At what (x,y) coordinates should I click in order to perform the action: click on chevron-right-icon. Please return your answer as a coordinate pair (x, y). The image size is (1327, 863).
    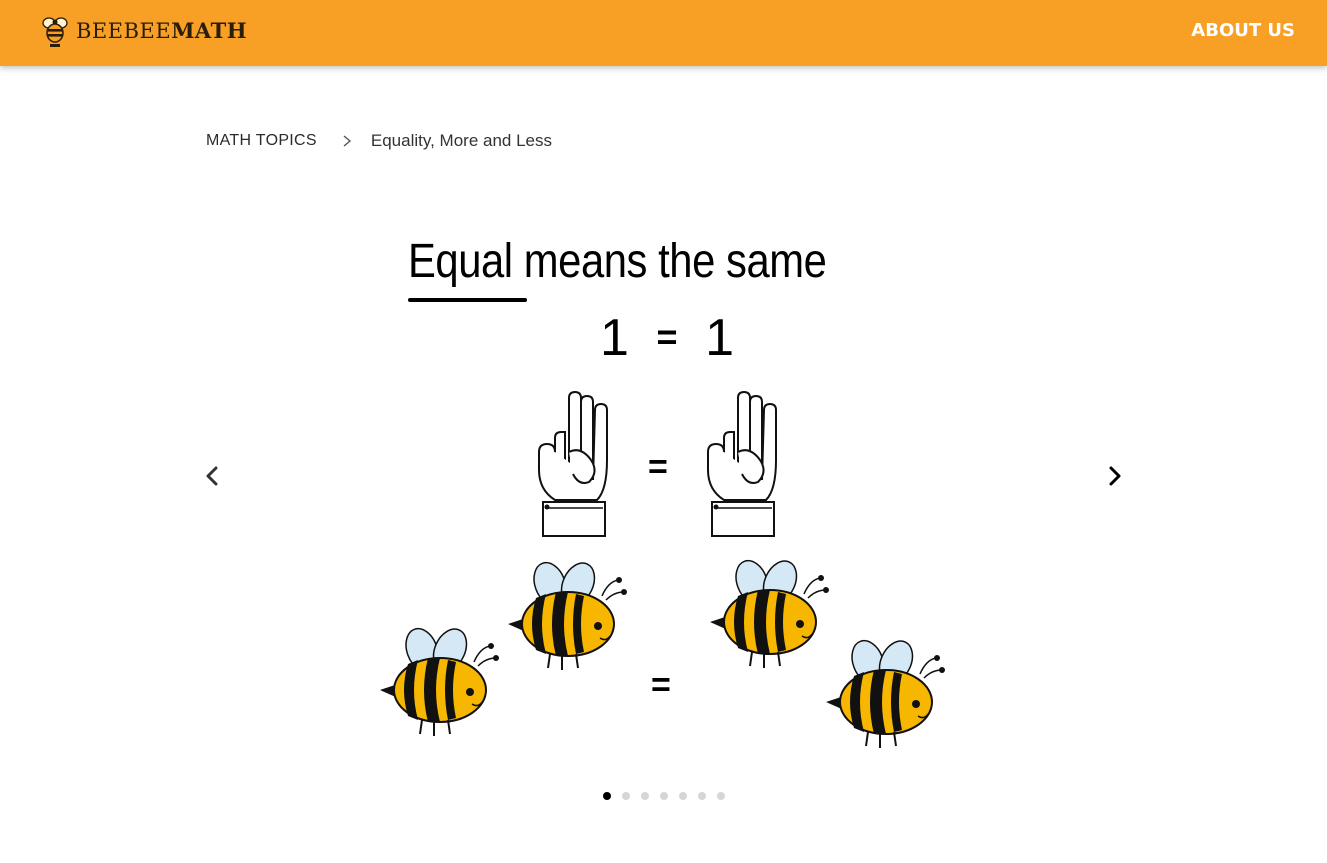
    Looking at the image, I should click on (347, 141).